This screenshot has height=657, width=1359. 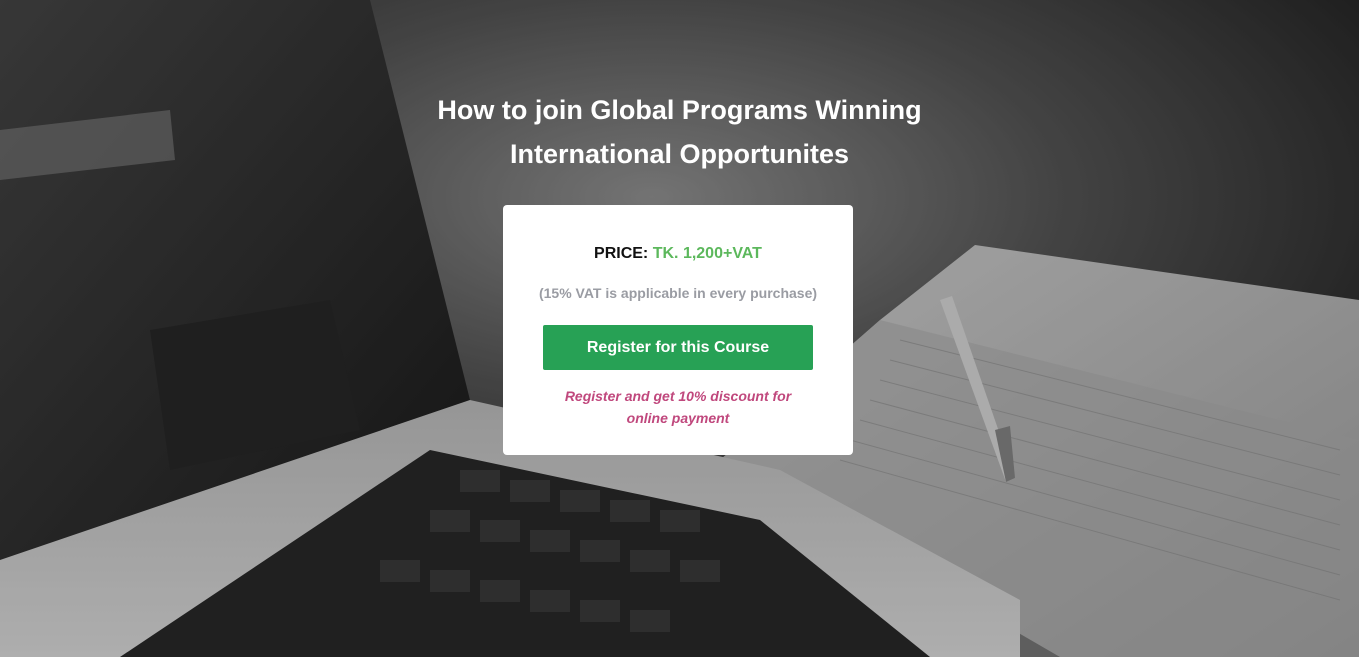 What do you see at coordinates (678, 347) in the screenshot?
I see `register-course-button: Register for this Course` at bounding box center [678, 347].